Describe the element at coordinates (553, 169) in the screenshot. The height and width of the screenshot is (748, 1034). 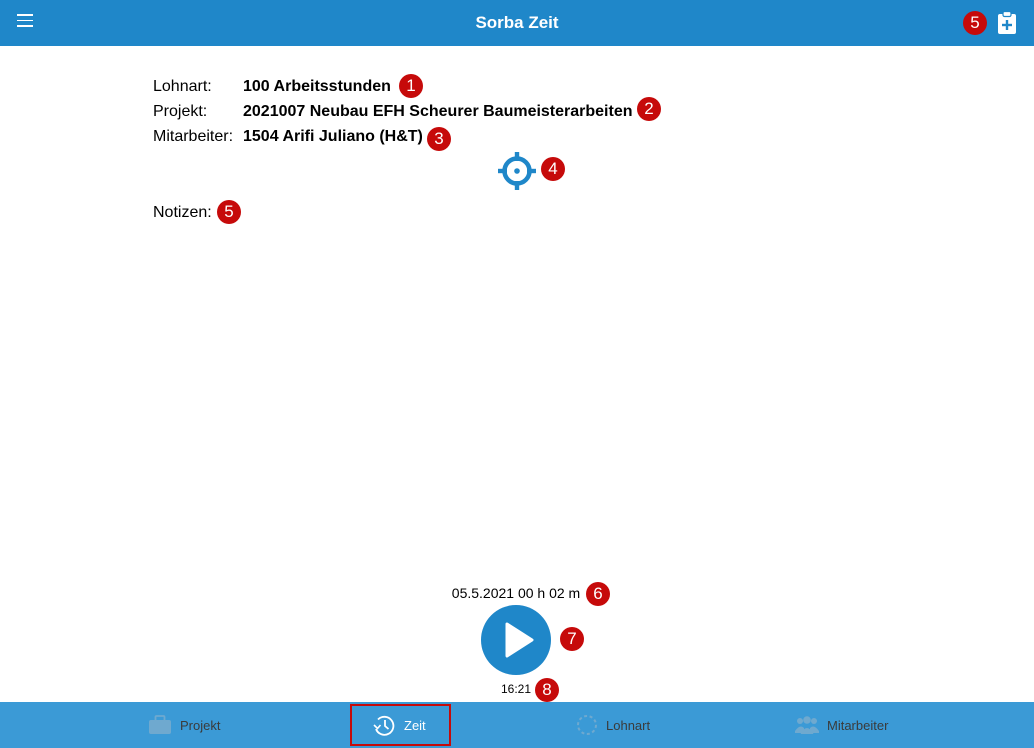
I see `annotation-marker: 4` at that location.